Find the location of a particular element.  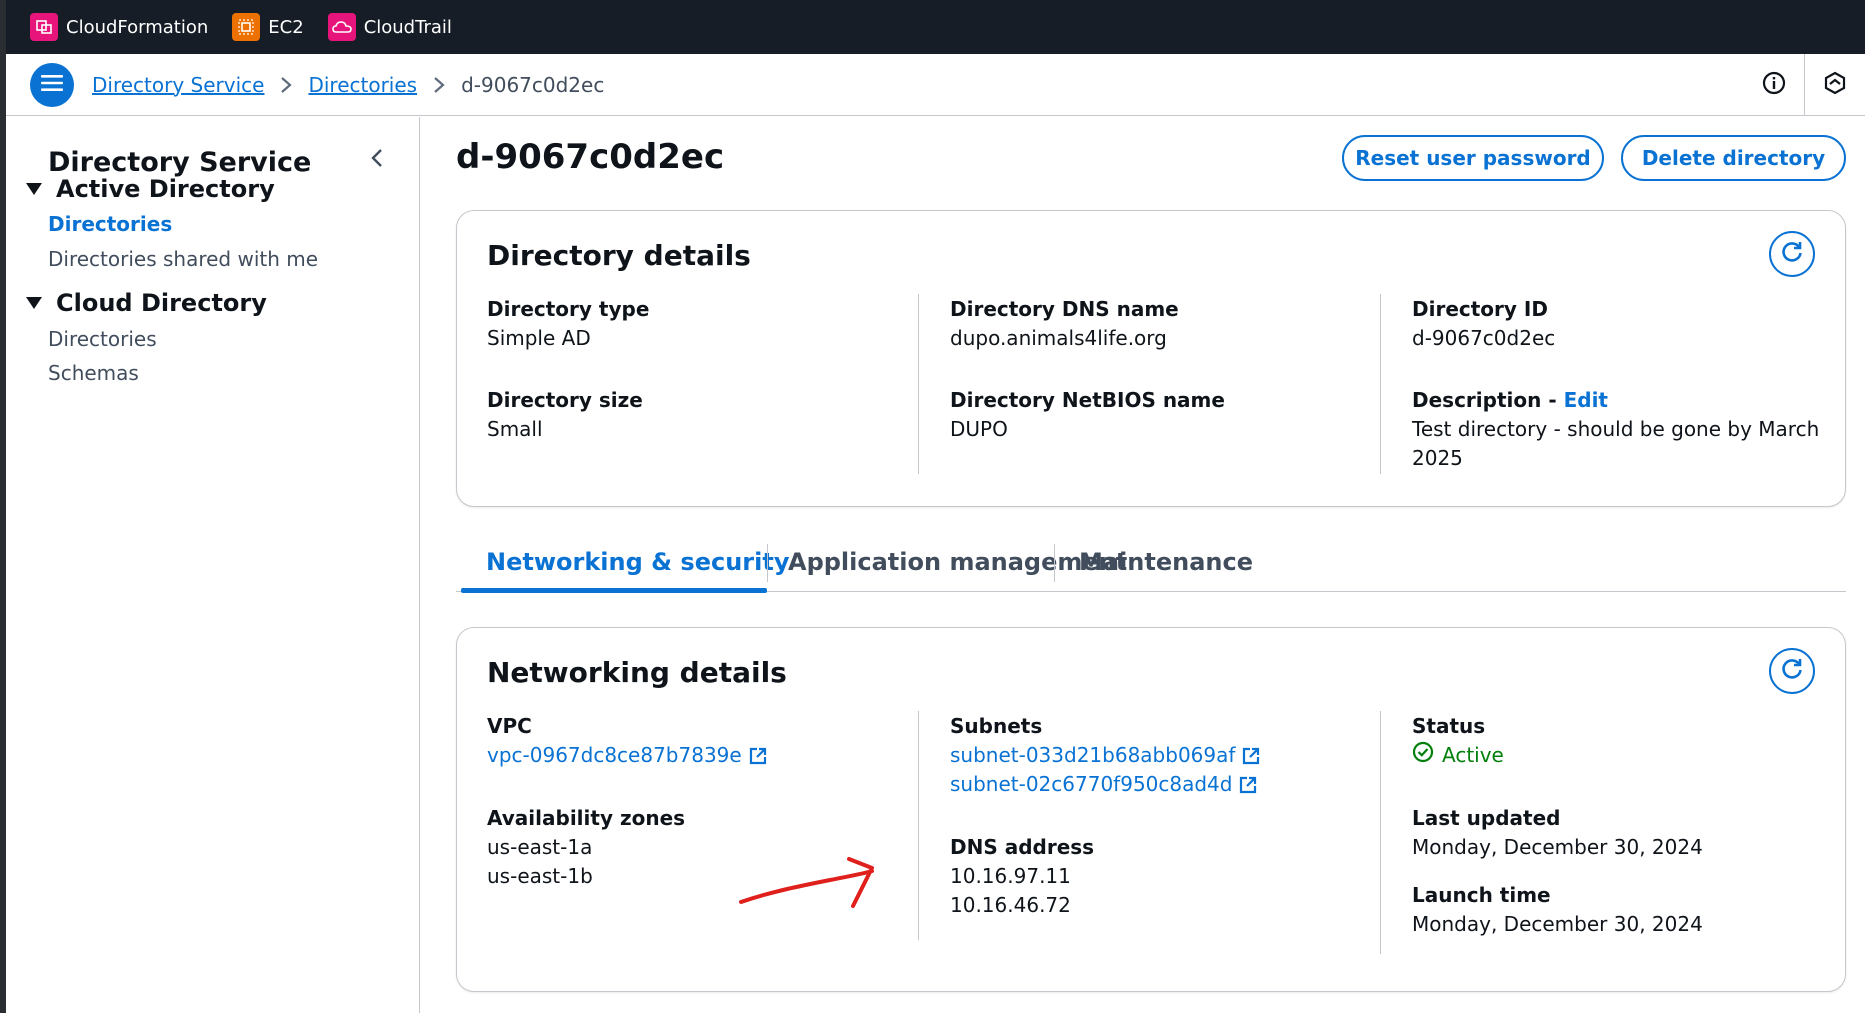

link-text: subnet-033d21b68abb069af is located at coordinates (1093, 755).